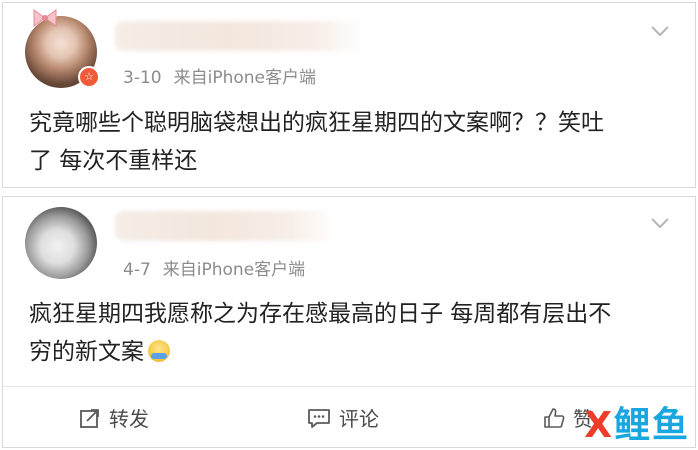  Describe the element at coordinates (61, 243) in the screenshot. I see `avatar` at that location.